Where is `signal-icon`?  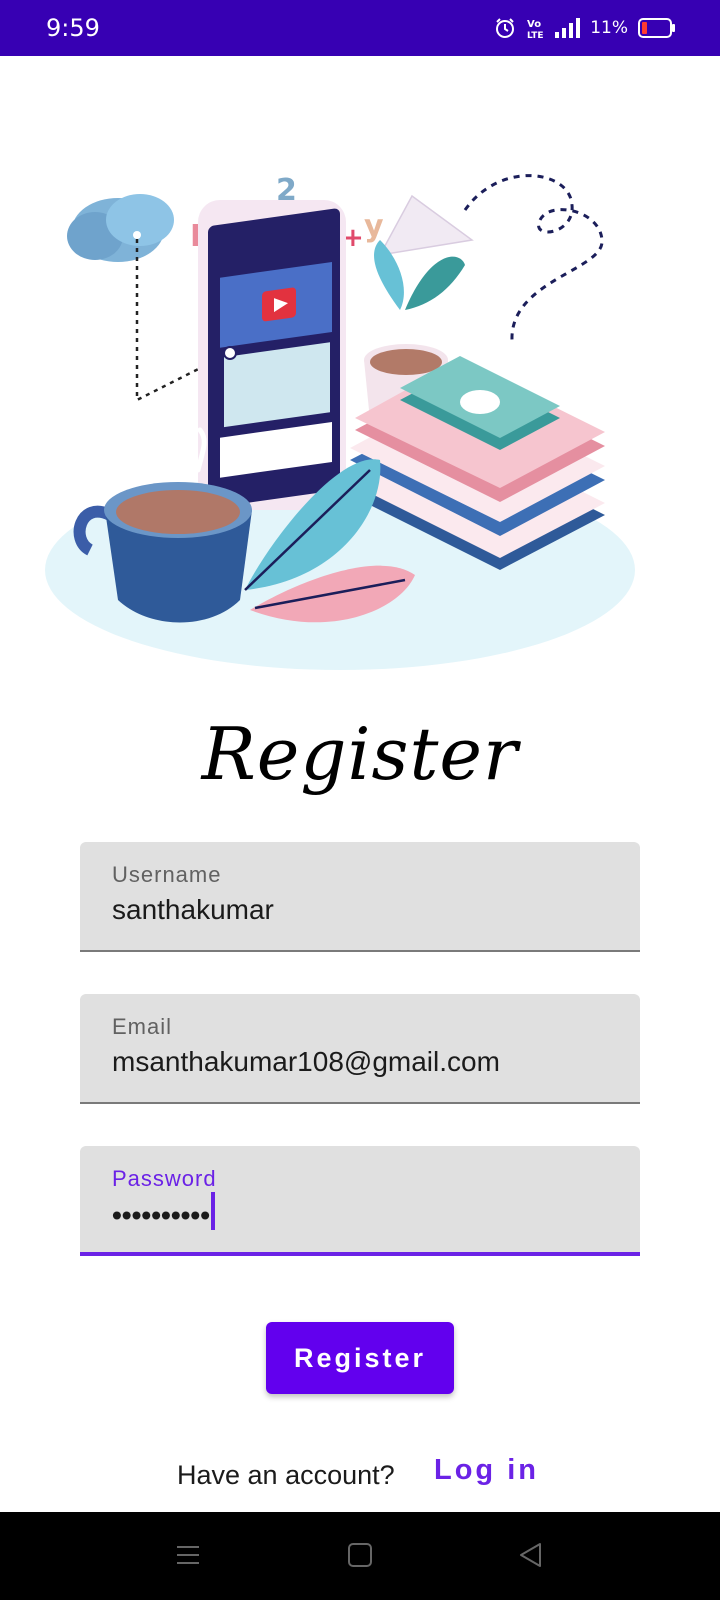
signal-icon is located at coordinates (567, 28).